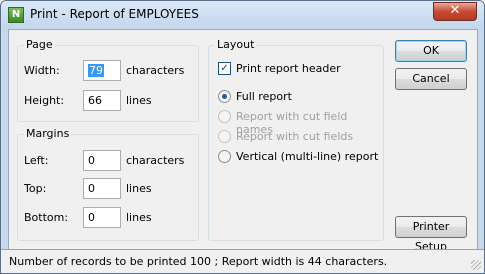 This screenshot has width=485, height=274. What do you see at coordinates (114, 14) in the screenshot?
I see `window-title: Print - Report of EMPLOYEES` at bounding box center [114, 14].